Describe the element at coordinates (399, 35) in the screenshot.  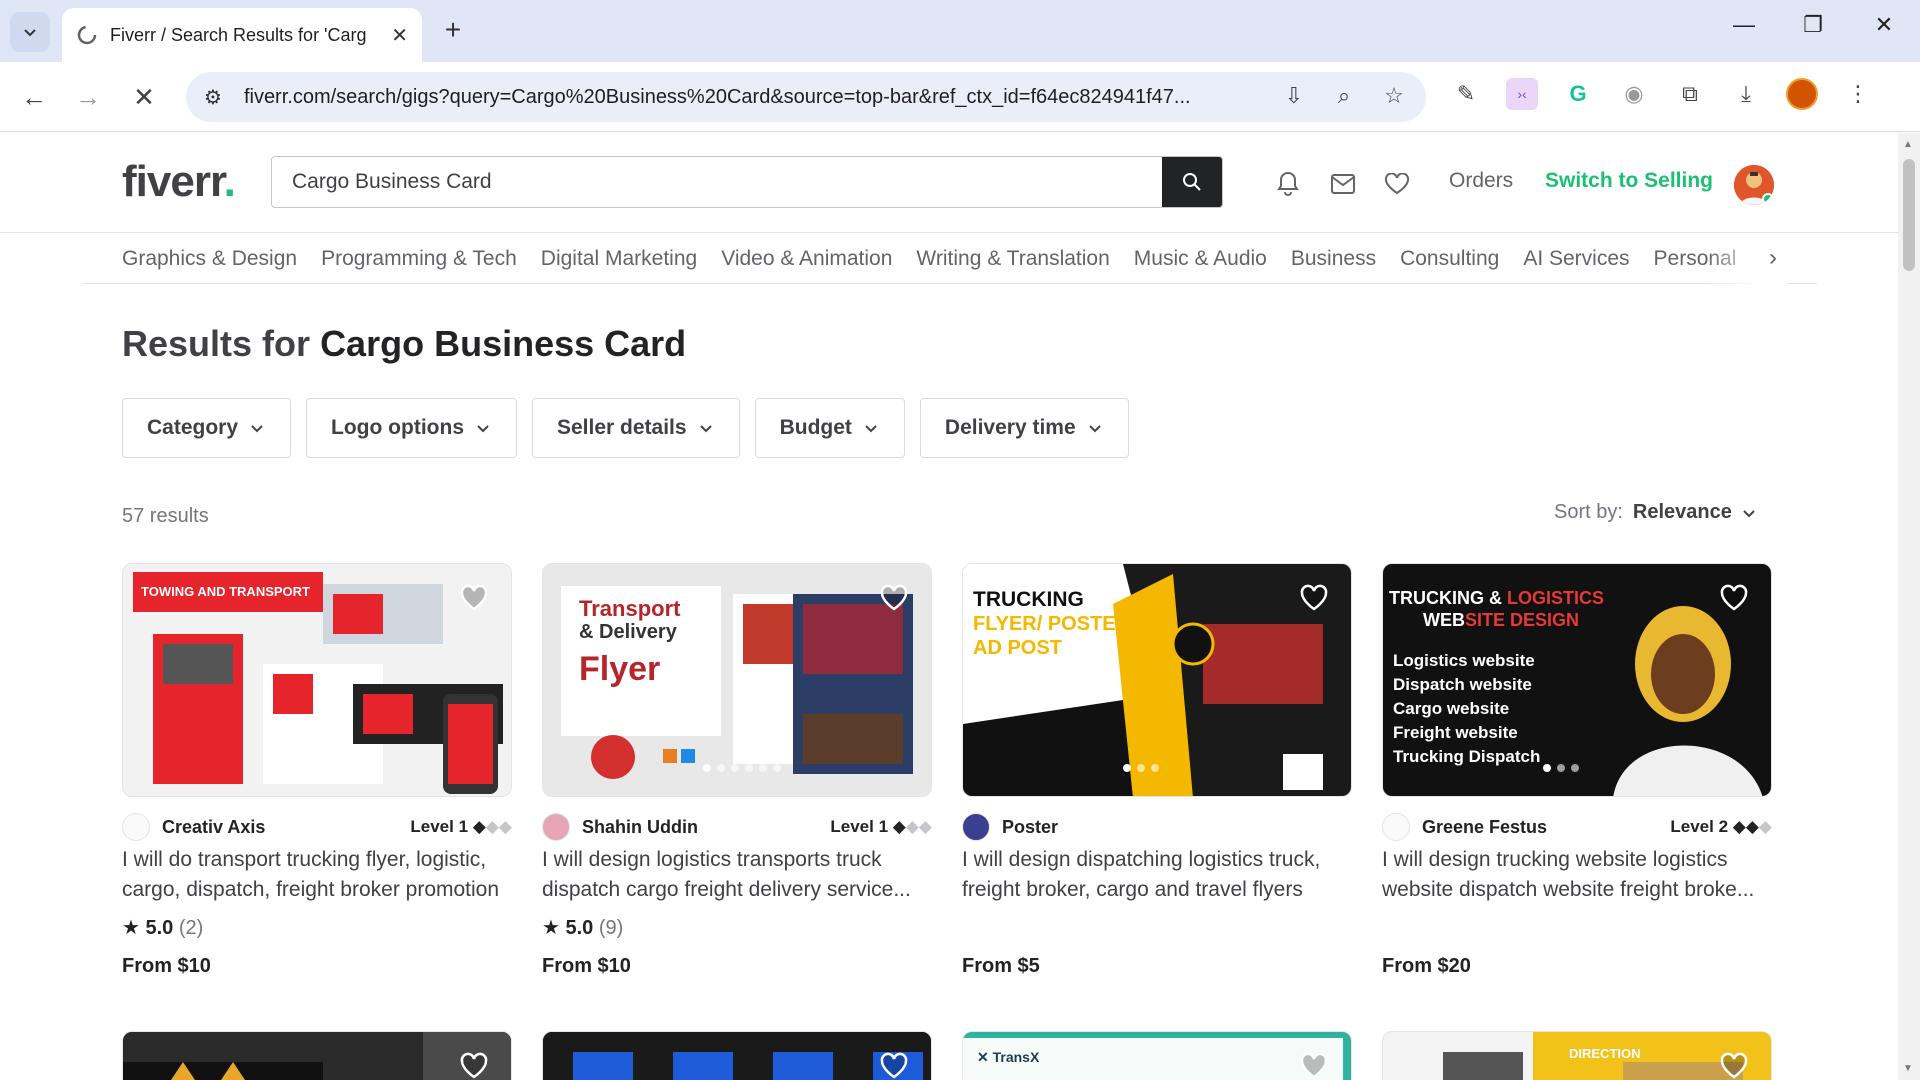
I see `close-tab-icon: ✕` at that location.